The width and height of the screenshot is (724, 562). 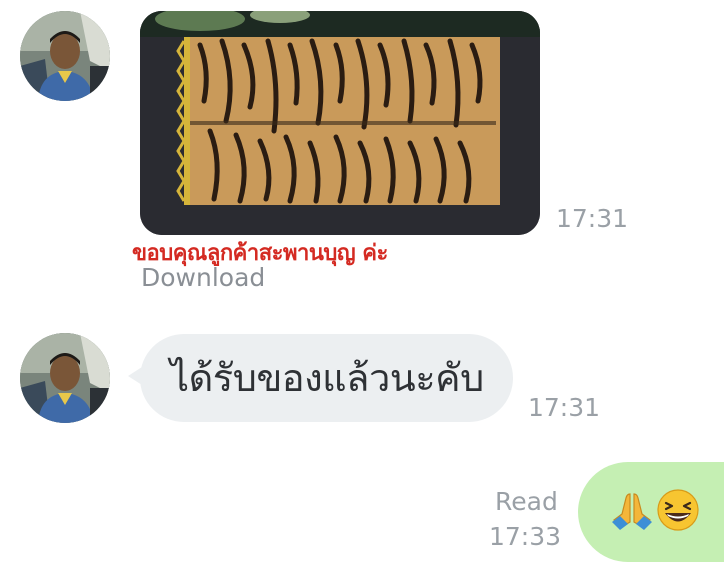 I want to click on message-text: ได้รับของแล้วนะคับ, so click(x=327, y=378).